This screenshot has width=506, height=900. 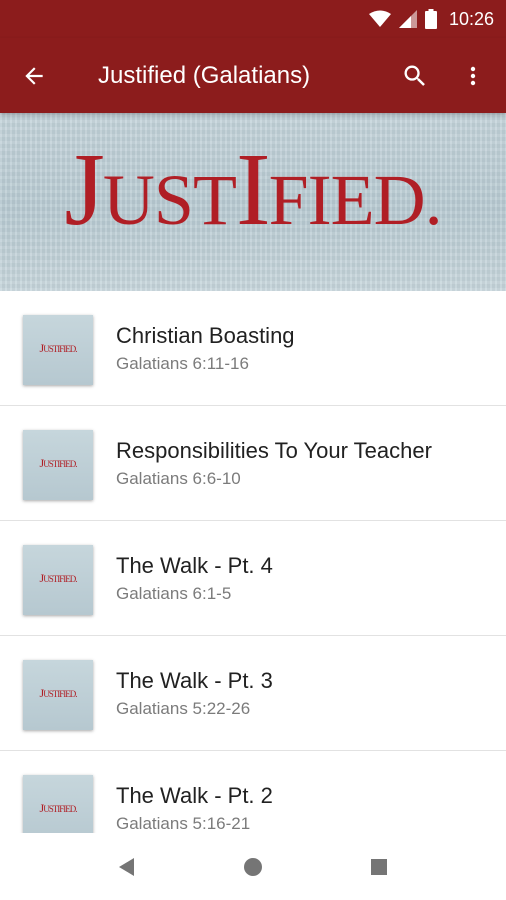 I want to click on status-icons, so click(x=402, y=19).